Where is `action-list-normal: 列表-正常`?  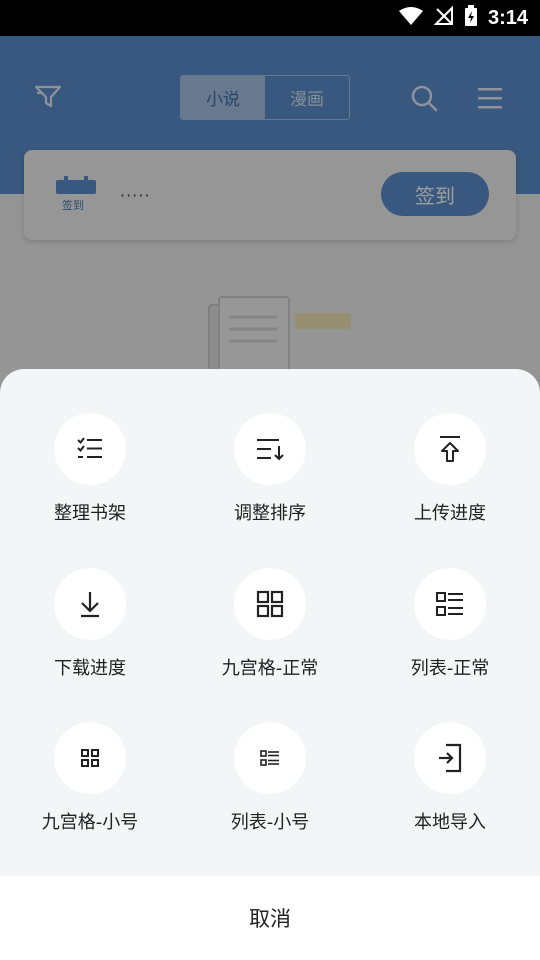
action-list-normal: 列表-正常 is located at coordinates (450, 601).